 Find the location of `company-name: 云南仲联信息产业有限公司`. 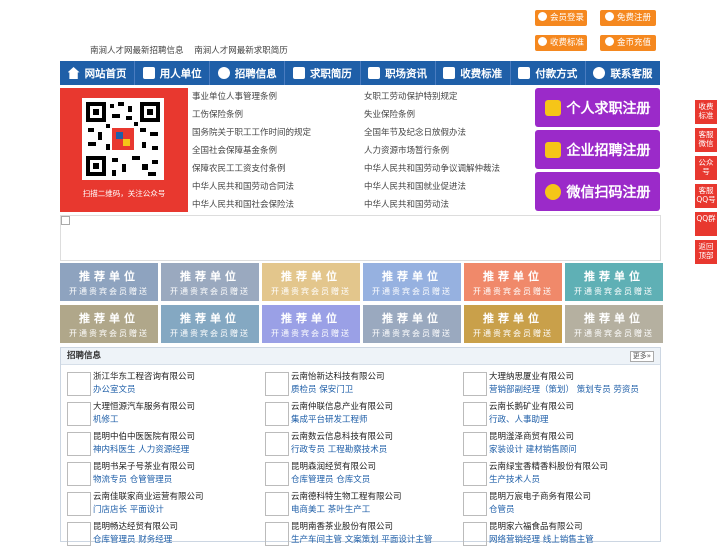

company-name: 云南仲联信息产业有限公司 is located at coordinates (342, 406).